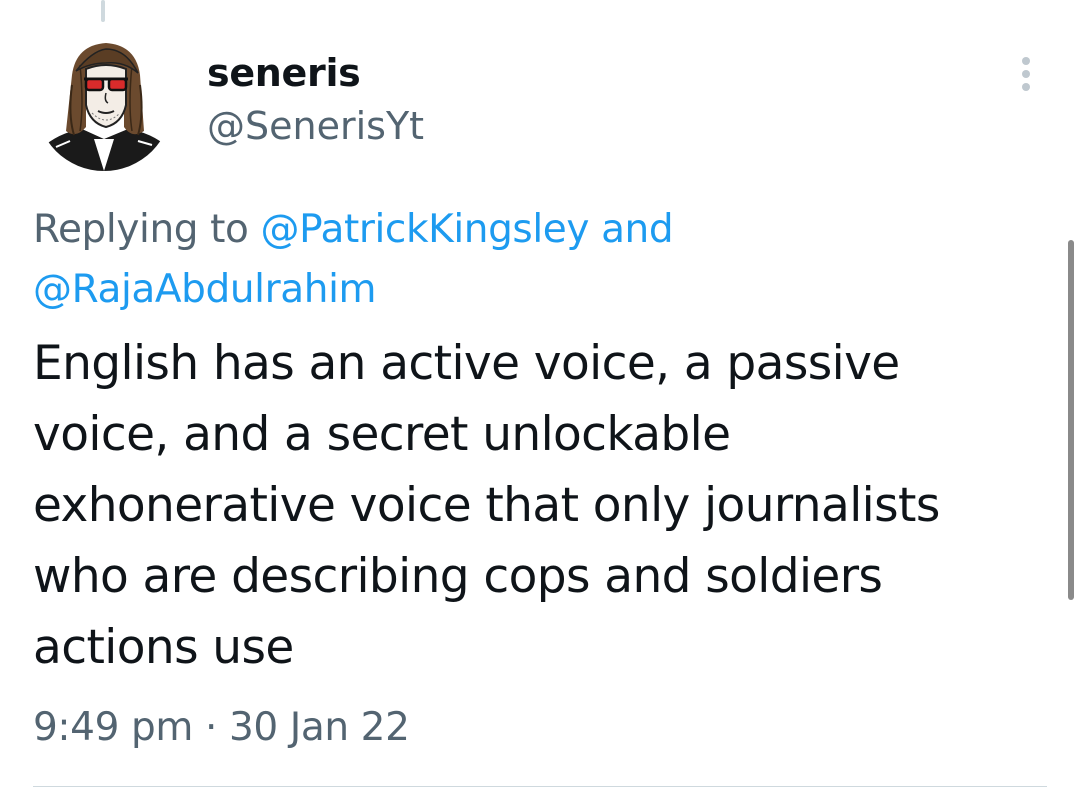 This screenshot has width=1076, height=805. Describe the element at coordinates (466, 363) in the screenshot. I see `tweet-text-line: English has an active voice, a passive` at that location.